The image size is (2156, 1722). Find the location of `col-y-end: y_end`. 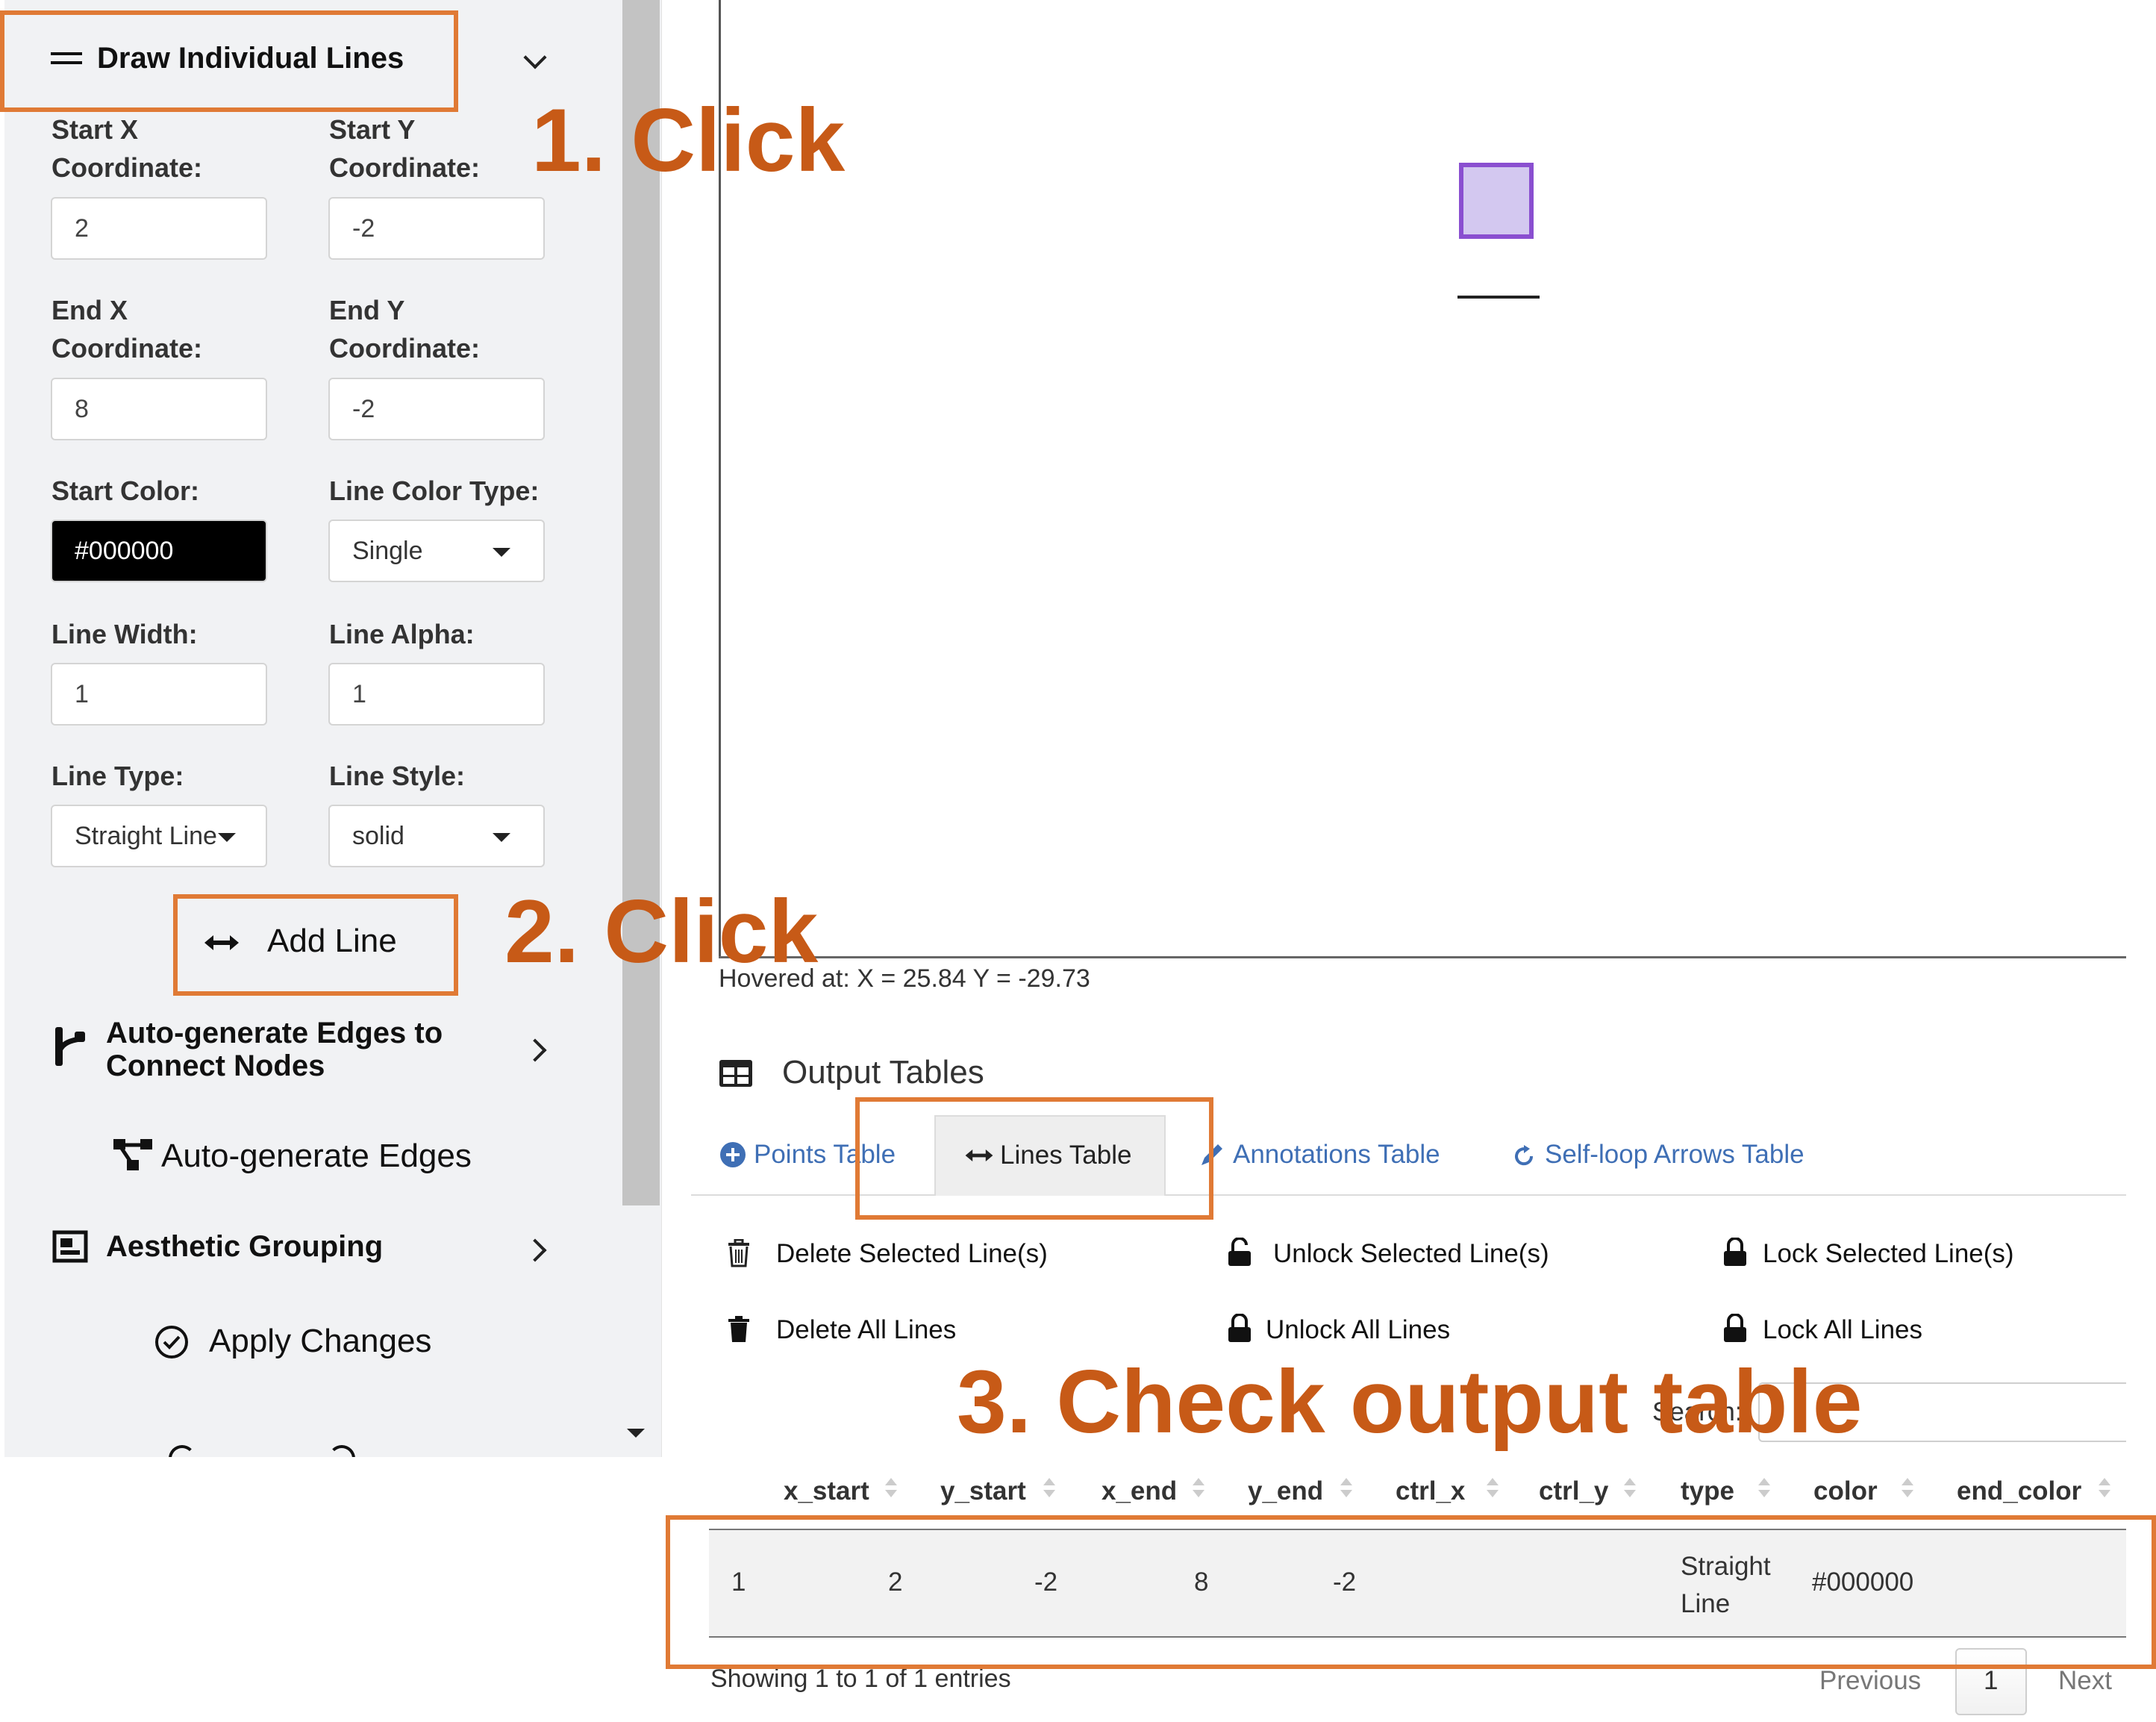

col-y-end: y_end is located at coordinates (1285, 1491).